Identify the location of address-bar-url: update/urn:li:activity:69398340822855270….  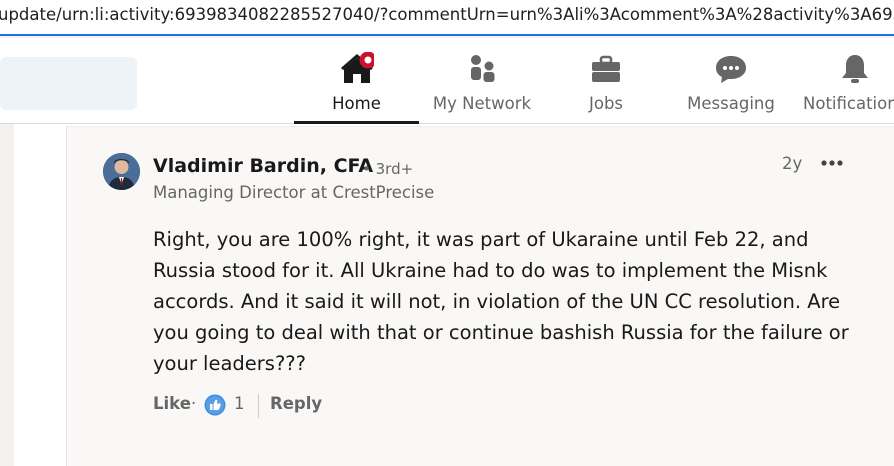
(447, 14).